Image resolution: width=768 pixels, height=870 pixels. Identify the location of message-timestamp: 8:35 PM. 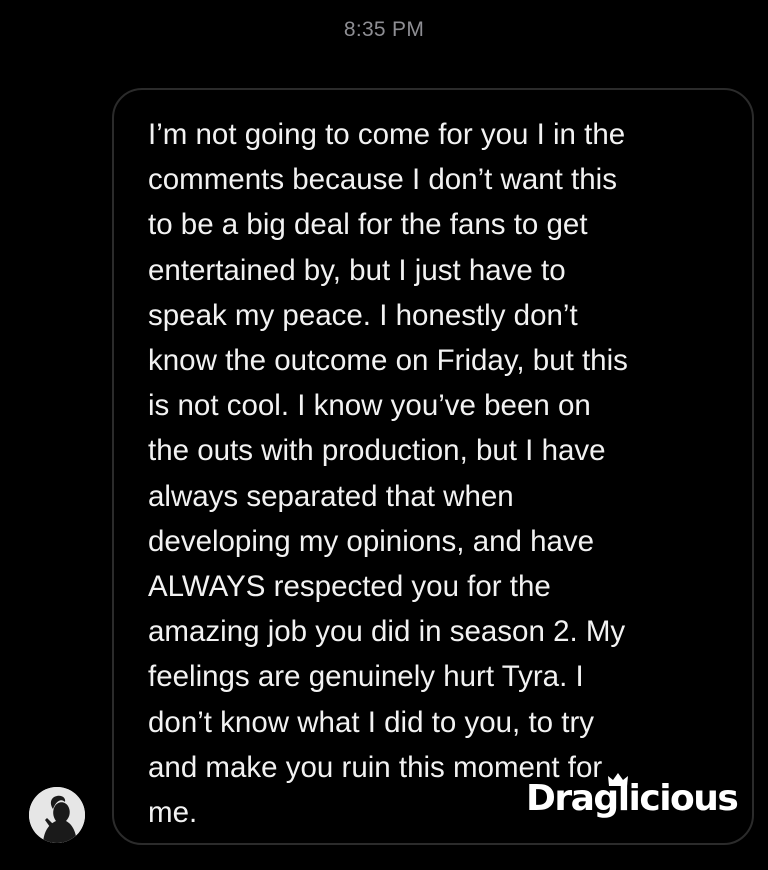
(384, 29).